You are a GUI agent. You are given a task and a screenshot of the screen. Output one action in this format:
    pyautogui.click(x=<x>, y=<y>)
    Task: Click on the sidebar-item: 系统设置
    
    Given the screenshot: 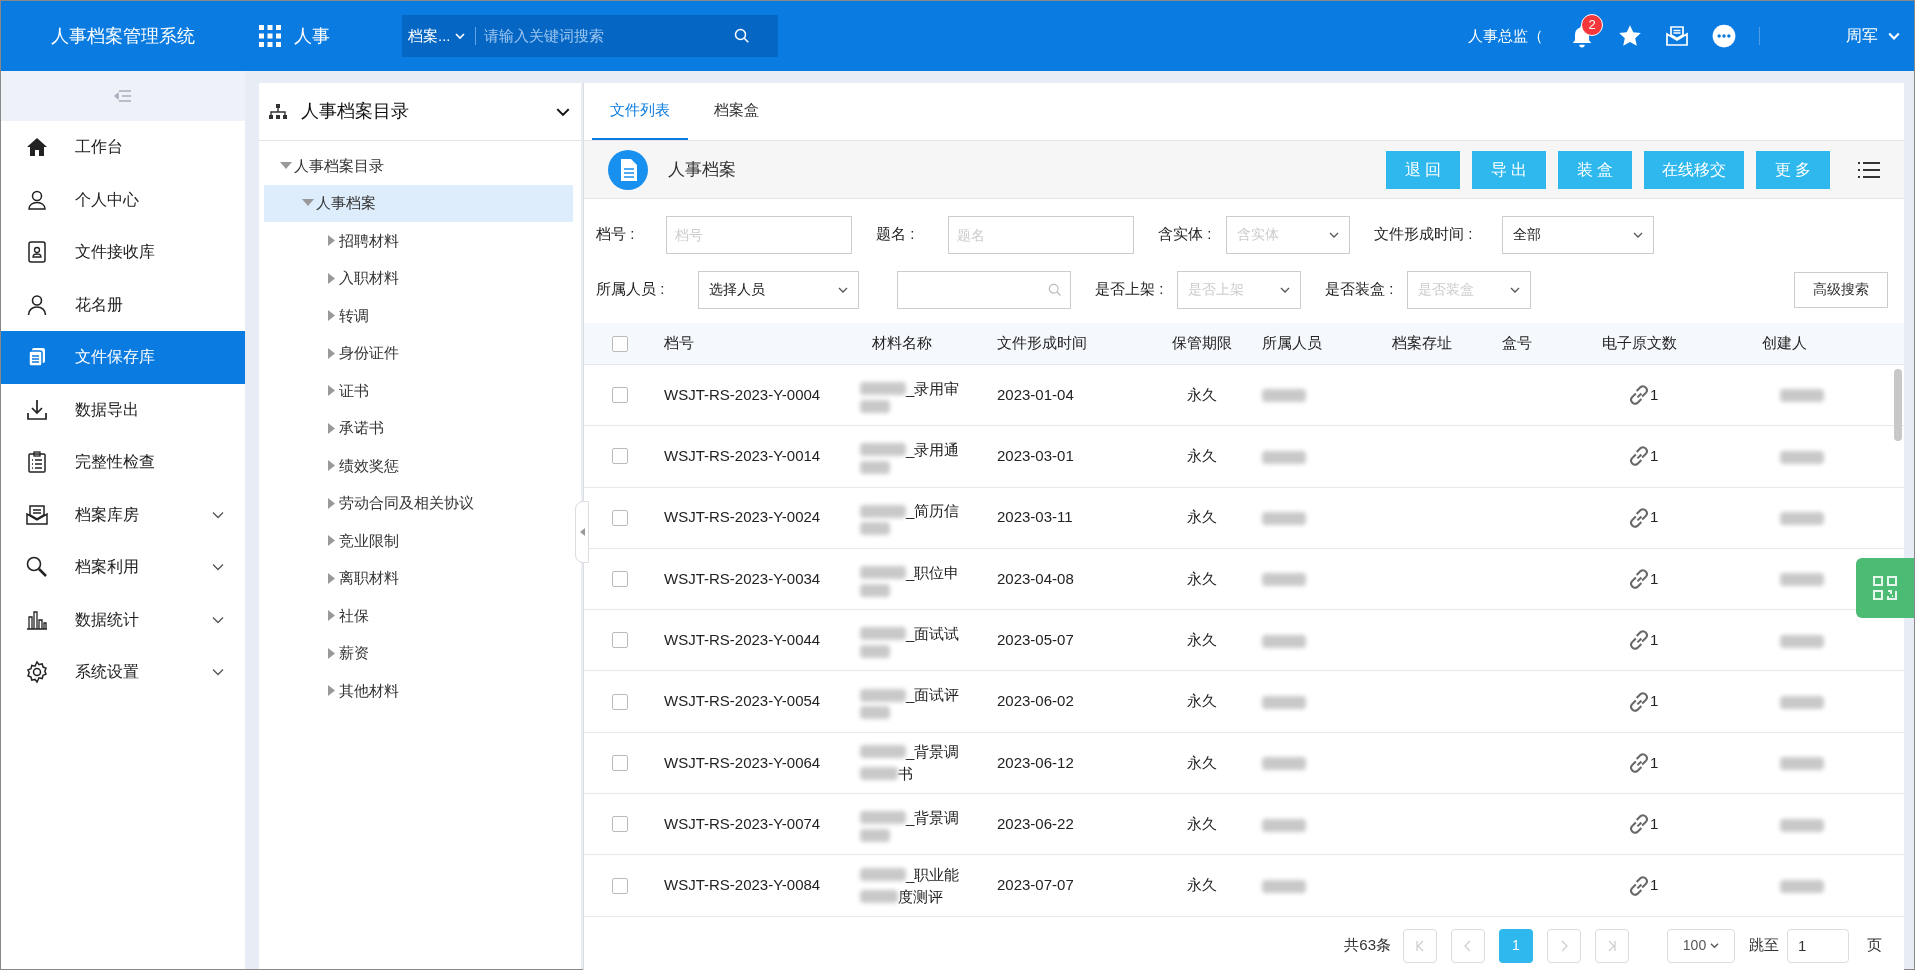 What is the action you would take?
    pyautogui.click(x=123, y=672)
    